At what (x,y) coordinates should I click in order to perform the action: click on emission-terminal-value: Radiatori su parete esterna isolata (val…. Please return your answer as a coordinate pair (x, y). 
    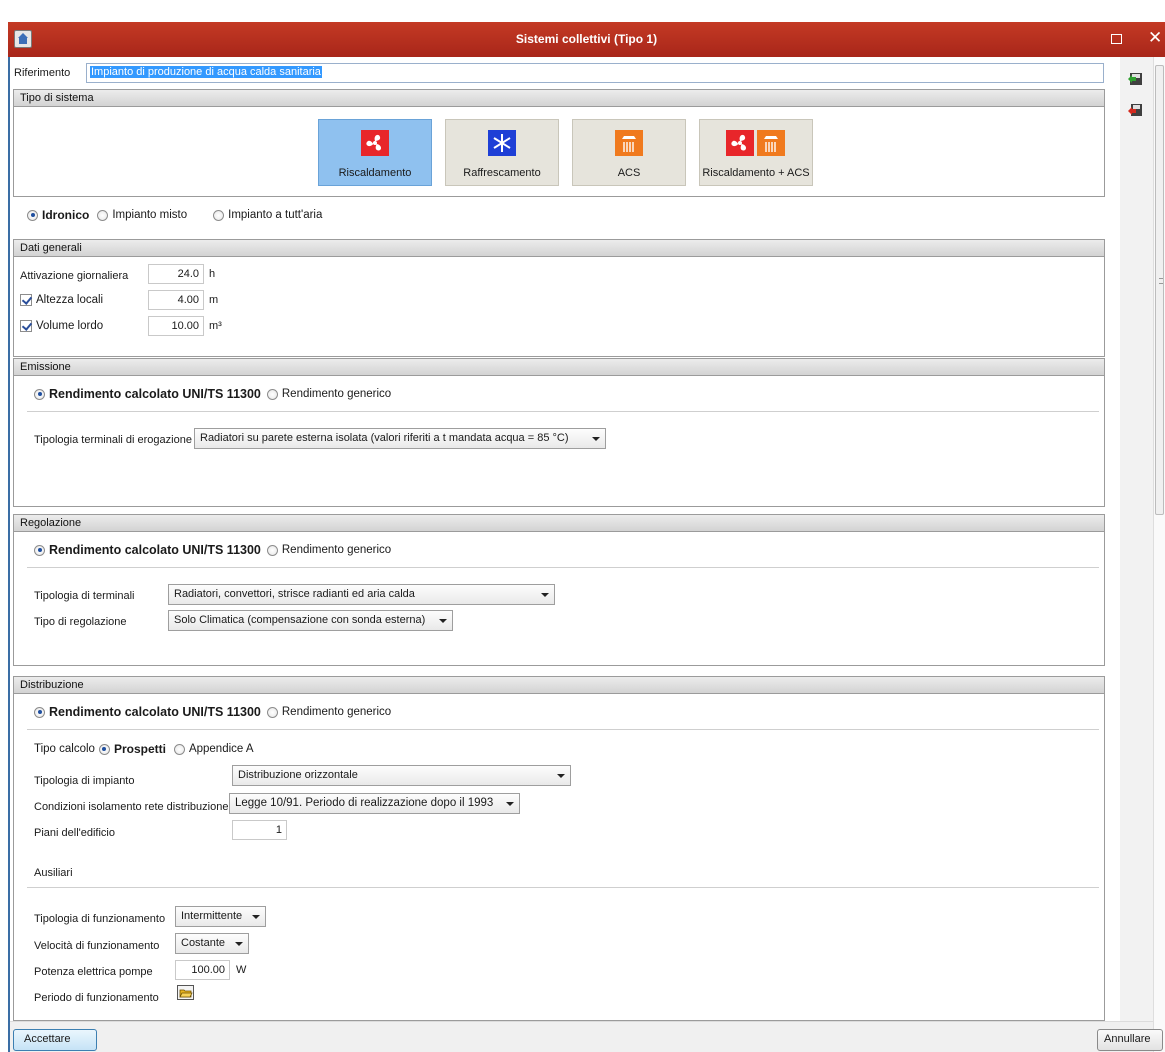
    Looking at the image, I should click on (384, 438).